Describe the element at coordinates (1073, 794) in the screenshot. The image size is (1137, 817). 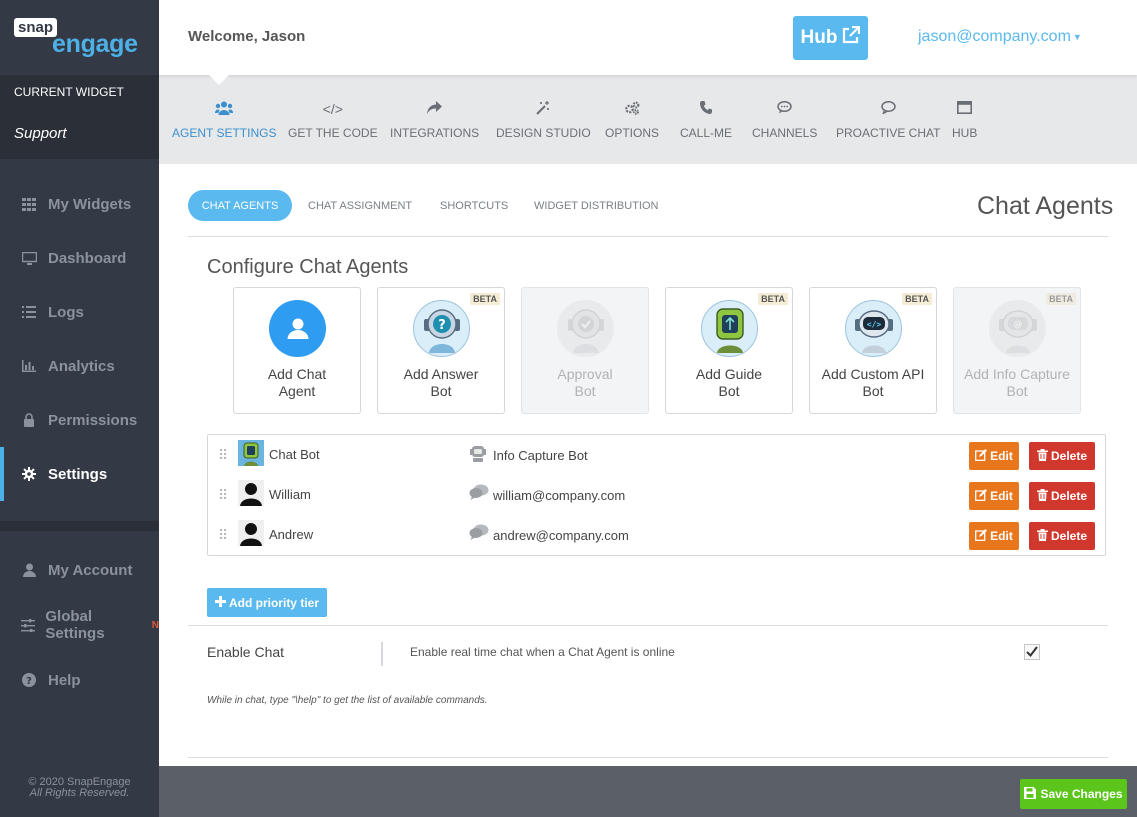
I see `save-changes-button: Save Changes` at that location.